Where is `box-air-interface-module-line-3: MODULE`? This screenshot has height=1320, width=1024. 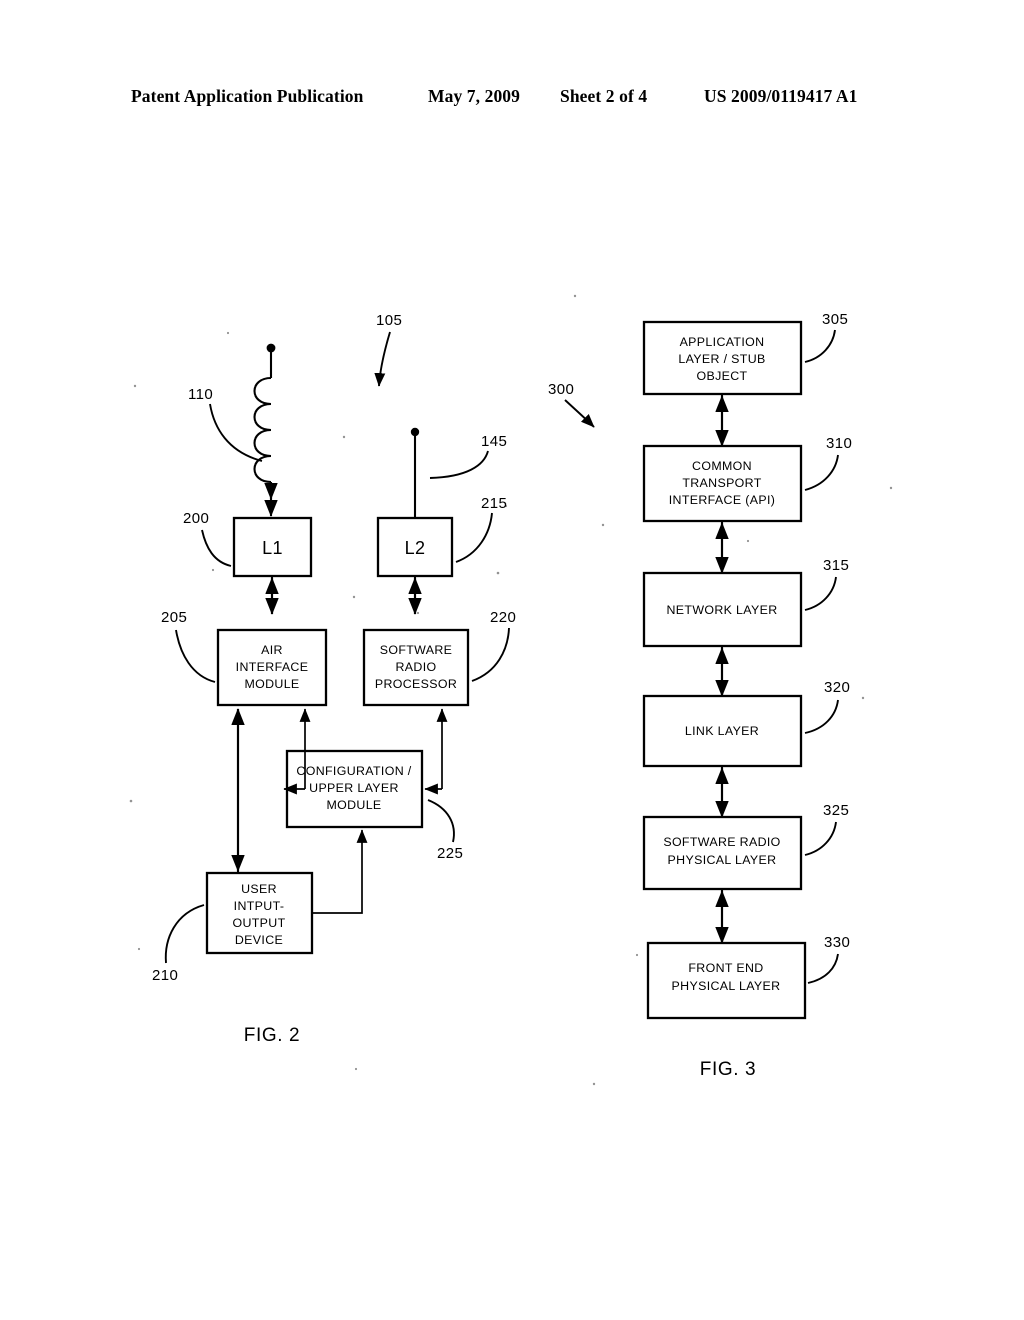
box-air-interface-module-line-3: MODULE is located at coordinates (271, 684).